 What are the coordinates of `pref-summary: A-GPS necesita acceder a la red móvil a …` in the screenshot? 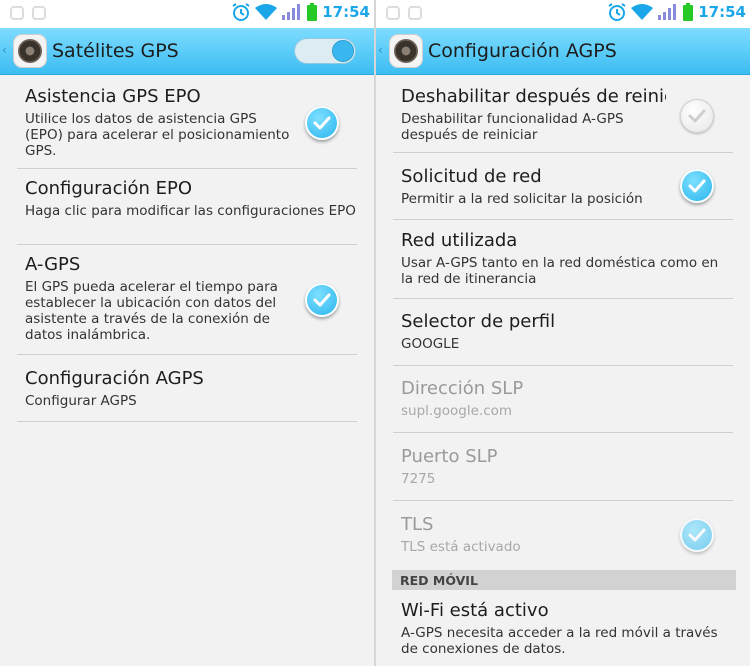 It's located at (559, 641).